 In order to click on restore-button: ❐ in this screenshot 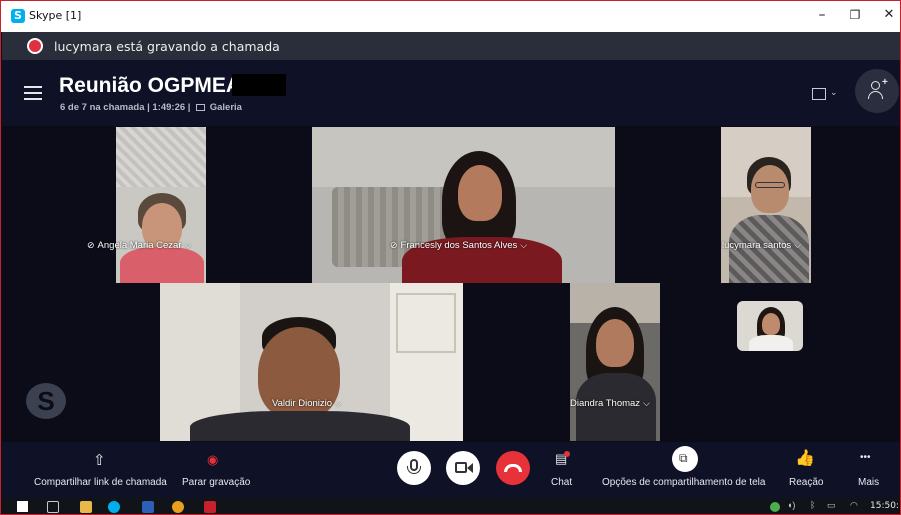, I will do `click(855, 16)`.